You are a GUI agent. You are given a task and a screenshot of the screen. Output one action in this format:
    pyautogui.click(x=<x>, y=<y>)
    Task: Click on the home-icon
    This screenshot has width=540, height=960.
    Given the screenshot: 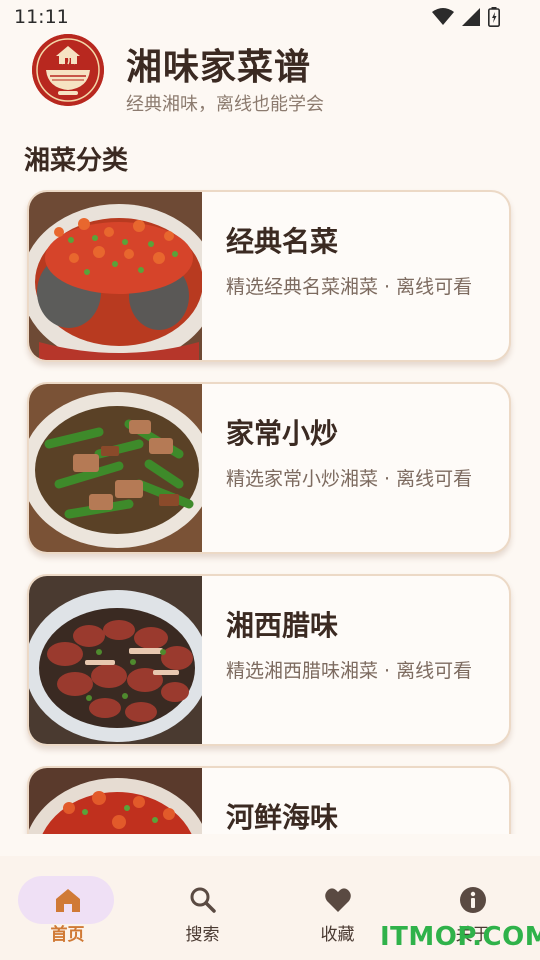 What is the action you would take?
    pyautogui.click(x=67, y=900)
    